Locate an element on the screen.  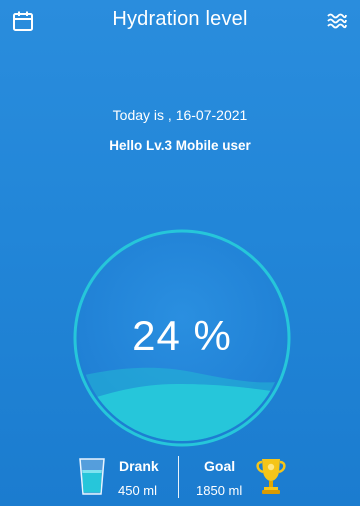
goal-value: 1850 ml is located at coordinates (219, 490).